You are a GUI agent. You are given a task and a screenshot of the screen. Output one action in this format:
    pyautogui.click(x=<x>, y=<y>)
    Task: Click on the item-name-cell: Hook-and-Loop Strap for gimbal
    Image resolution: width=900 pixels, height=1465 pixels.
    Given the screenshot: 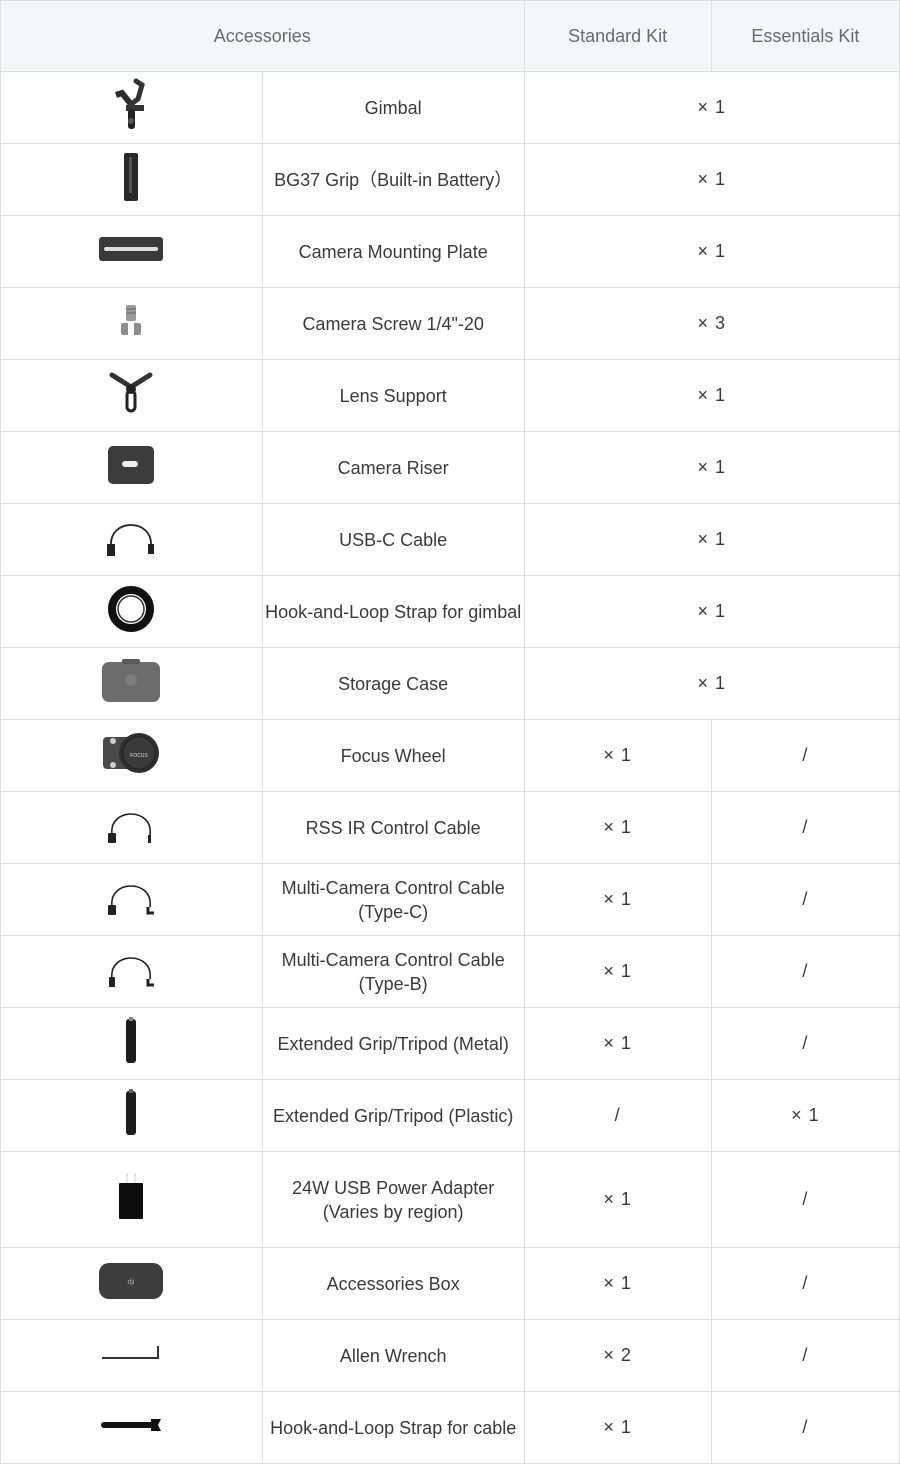 What is the action you would take?
    pyautogui.click(x=393, y=611)
    